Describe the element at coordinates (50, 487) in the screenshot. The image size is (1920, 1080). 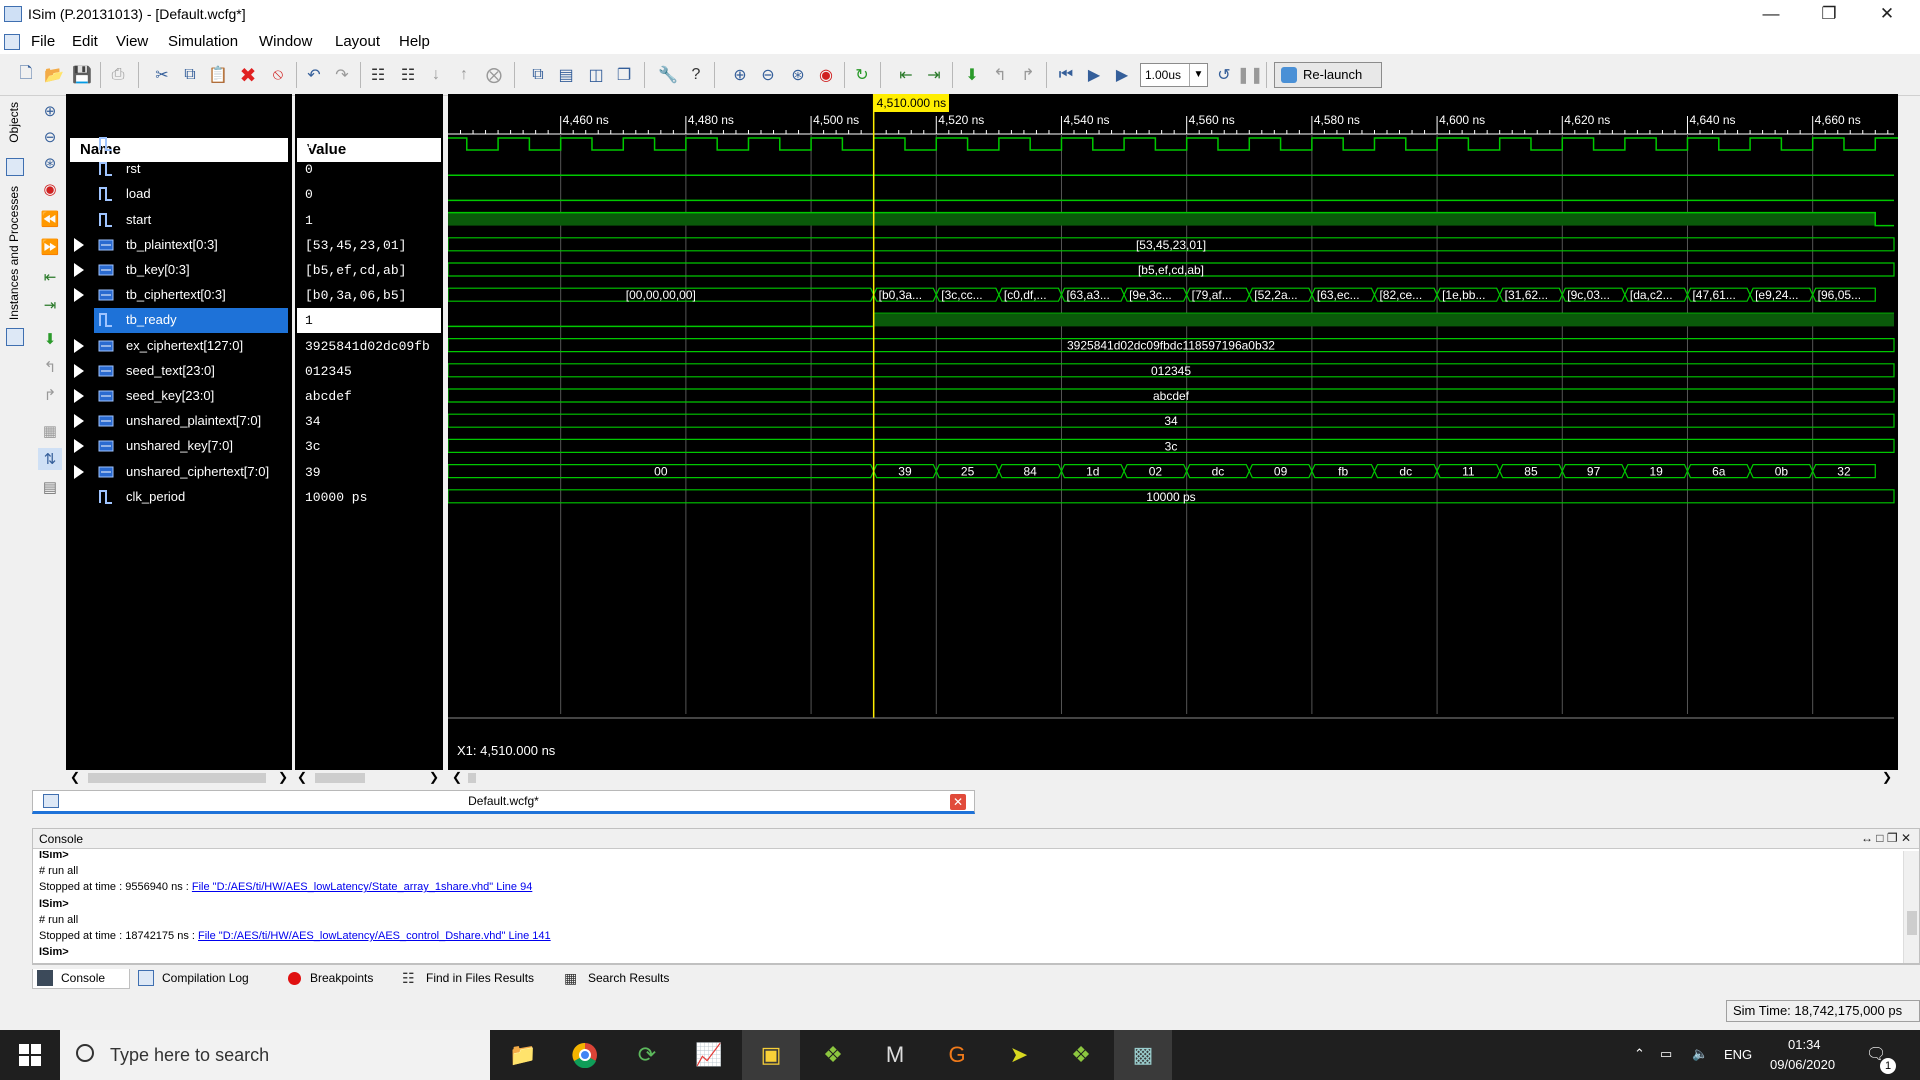
I see `floating-ruler-icon: ▤` at that location.